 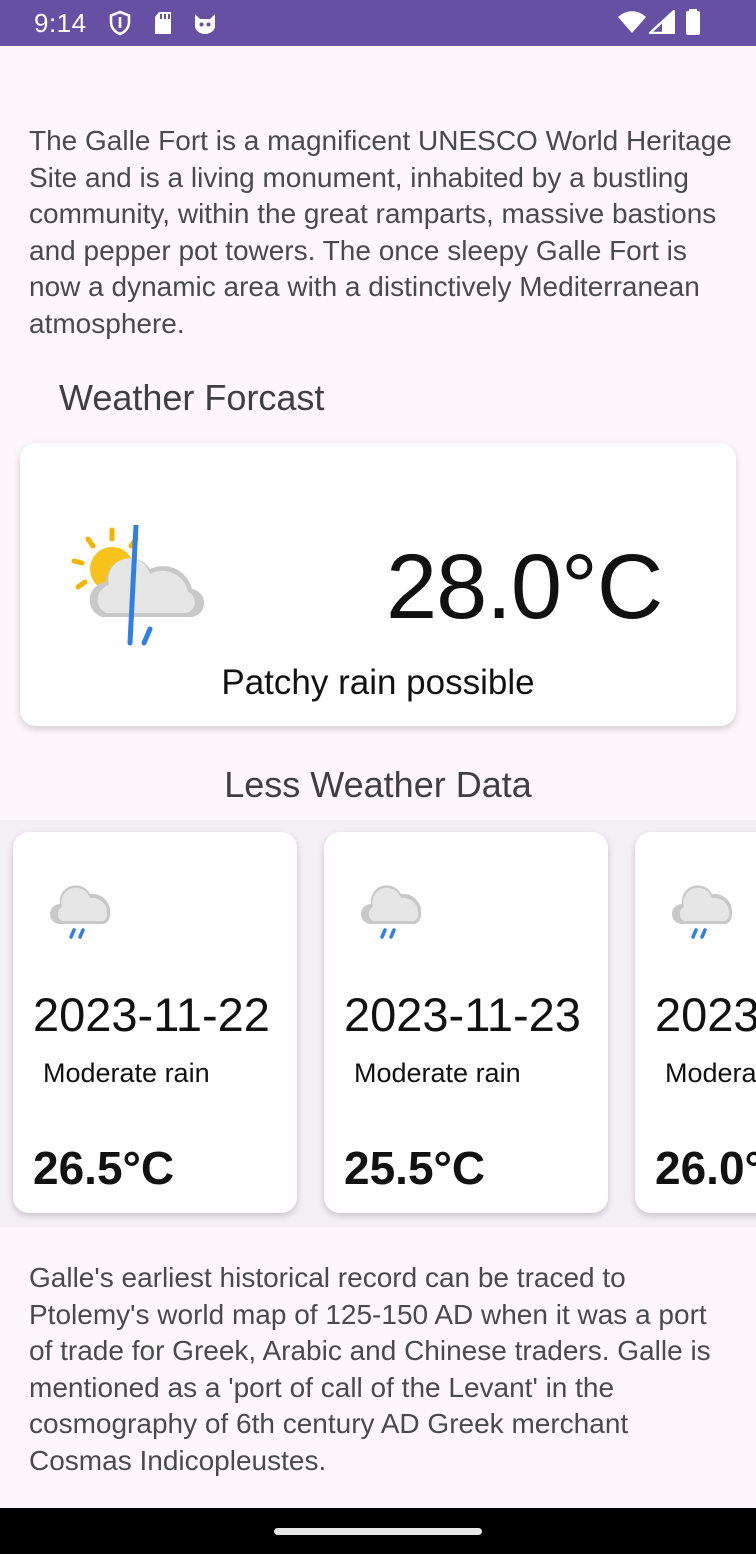 I want to click on forecast-card: 2023-11-24 Moderate rain 26.0°C, so click(x=695, y=1022).